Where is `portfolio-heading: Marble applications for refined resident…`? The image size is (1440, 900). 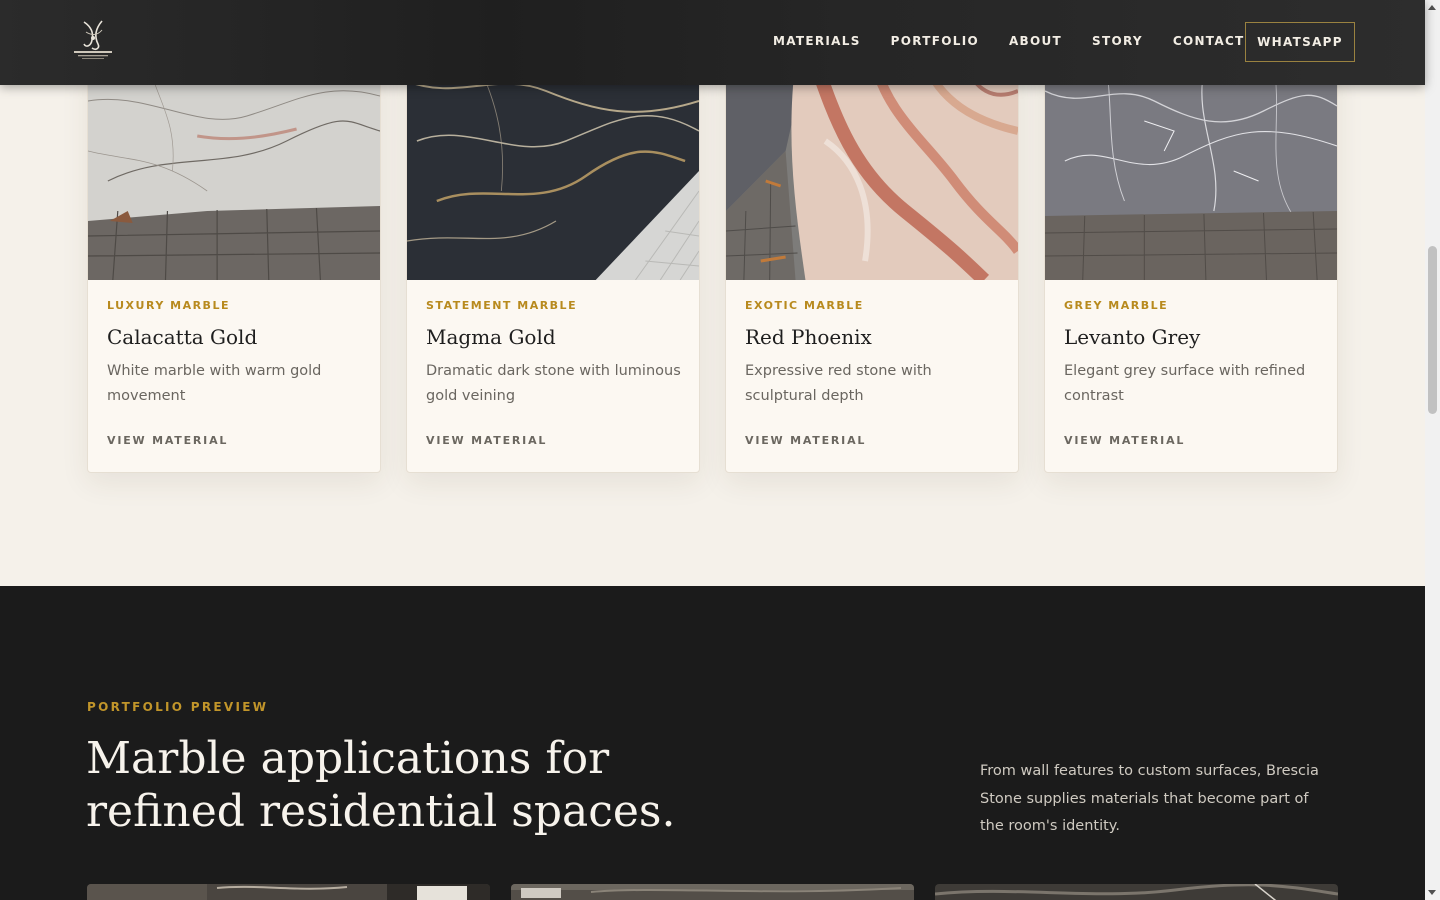 portfolio-heading: Marble applications for refined resident… is located at coordinates (381, 785).